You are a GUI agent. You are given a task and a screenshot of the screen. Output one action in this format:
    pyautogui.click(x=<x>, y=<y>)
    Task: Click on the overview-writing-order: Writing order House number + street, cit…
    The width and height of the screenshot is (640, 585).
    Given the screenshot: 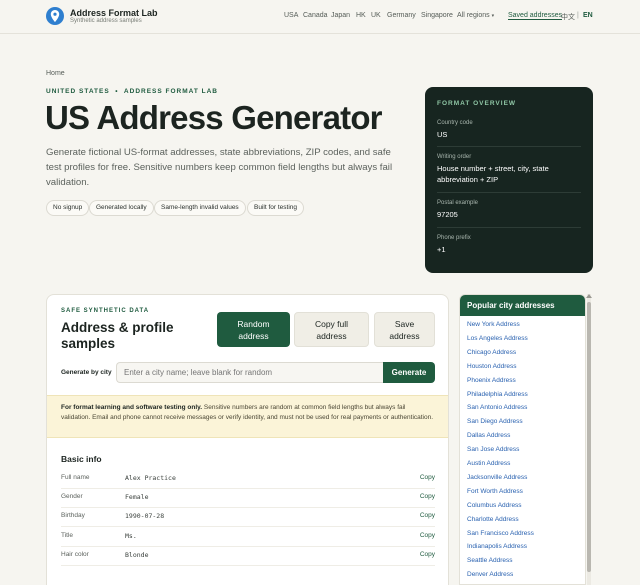 What is the action you would take?
    pyautogui.click(x=509, y=169)
    